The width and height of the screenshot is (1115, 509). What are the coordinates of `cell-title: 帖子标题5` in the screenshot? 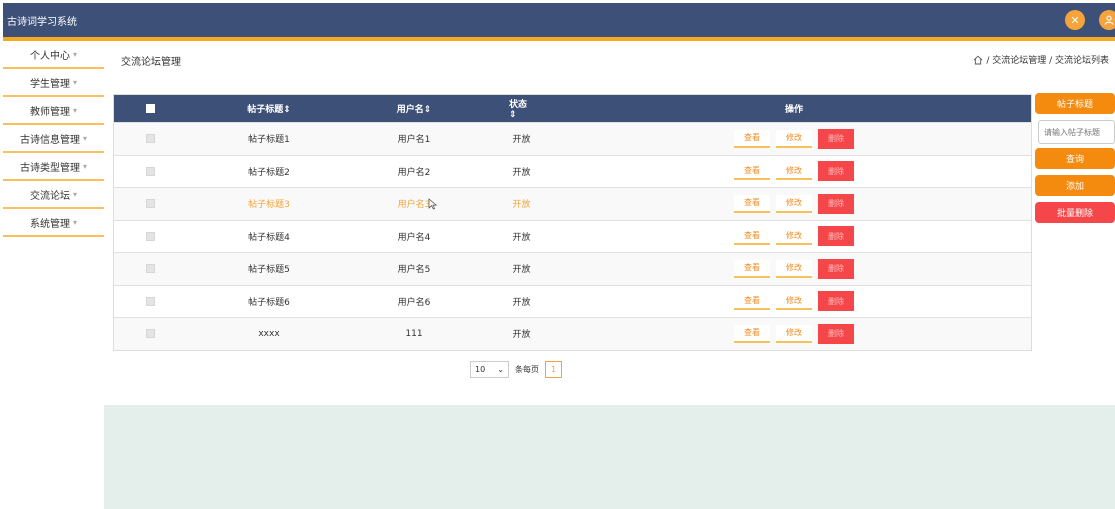 It's located at (269, 270).